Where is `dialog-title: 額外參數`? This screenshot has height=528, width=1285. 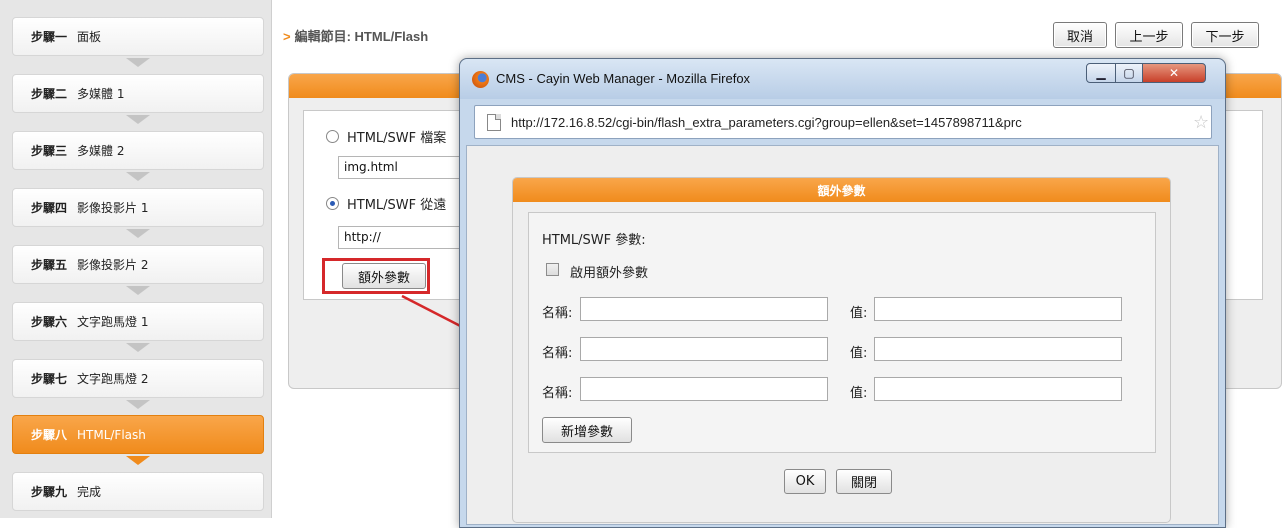 dialog-title: 額外參數 is located at coordinates (841, 190).